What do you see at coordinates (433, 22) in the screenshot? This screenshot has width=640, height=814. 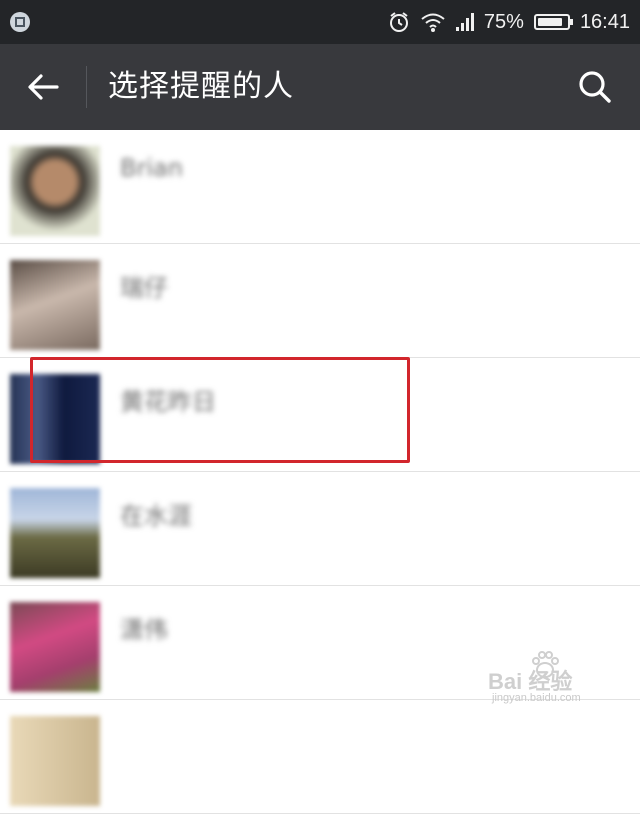 I see `wifi-icon` at bounding box center [433, 22].